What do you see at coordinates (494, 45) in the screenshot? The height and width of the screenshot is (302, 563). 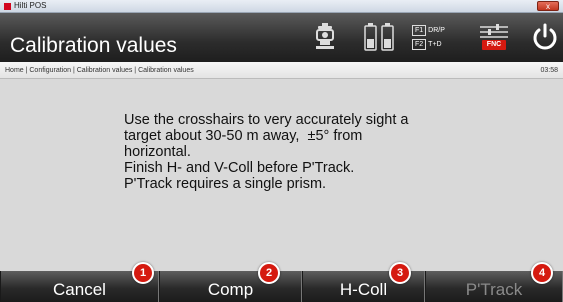 I see `fnc-label: FNC` at bounding box center [494, 45].